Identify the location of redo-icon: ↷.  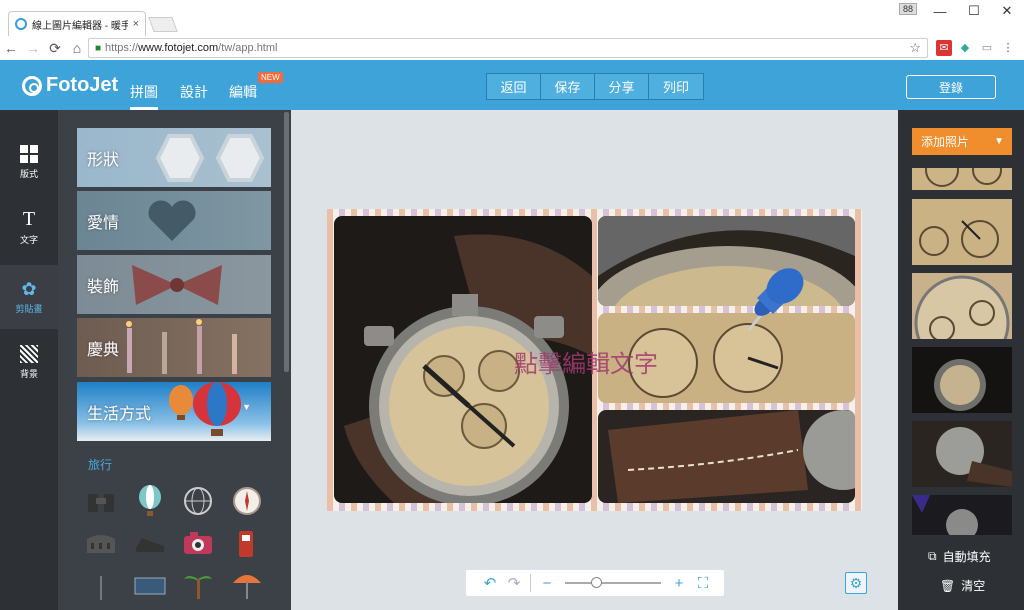
(514, 583).